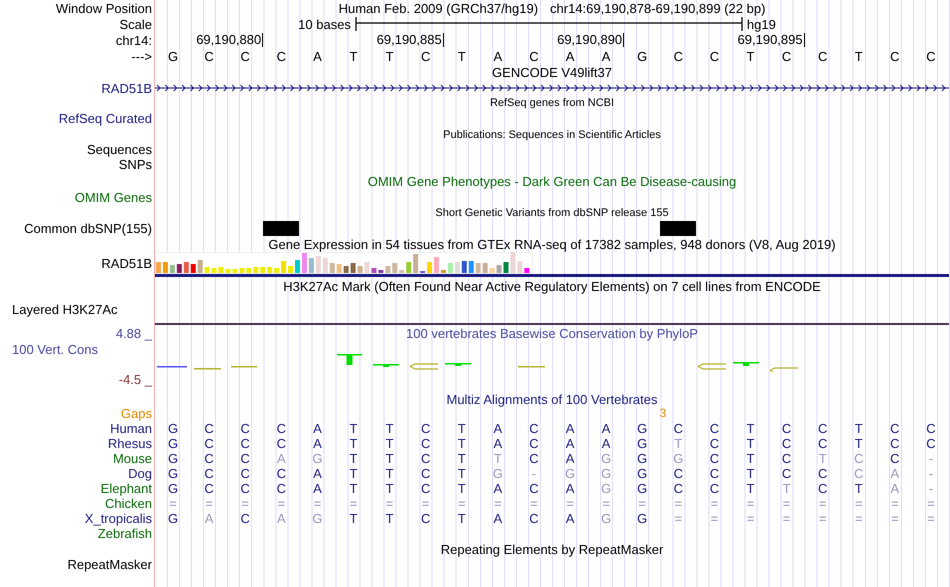 The width and height of the screenshot is (950, 587). What do you see at coordinates (771, 40) in the screenshot?
I see `coordinate-tick: 69,190,895` at bounding box center [771, 40].